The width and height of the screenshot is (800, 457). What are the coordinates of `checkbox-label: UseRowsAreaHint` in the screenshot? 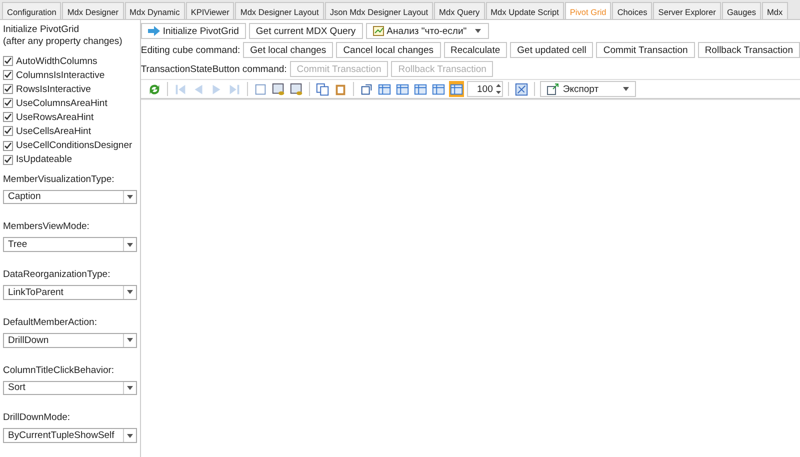 It's located at (55, 117).